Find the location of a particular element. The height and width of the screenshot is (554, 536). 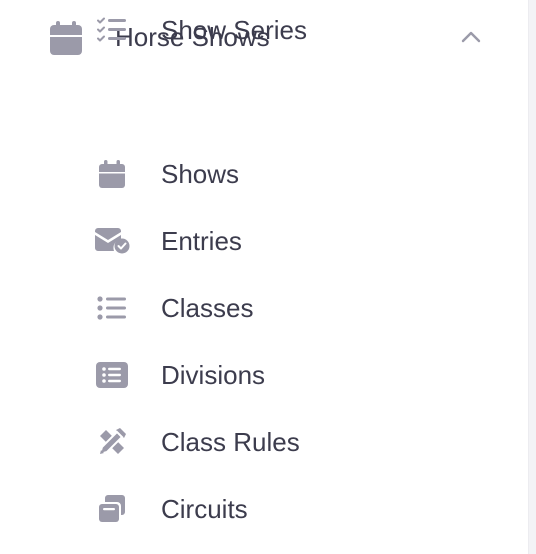

nav-item-shows: Shows is located at coordinates (264, 174).